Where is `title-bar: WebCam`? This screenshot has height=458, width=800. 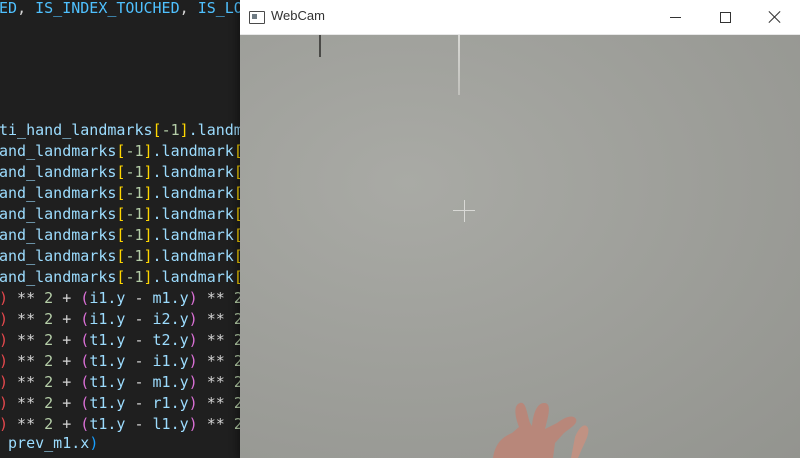
title-bar: WebCam is located at coordinates (520, 17).